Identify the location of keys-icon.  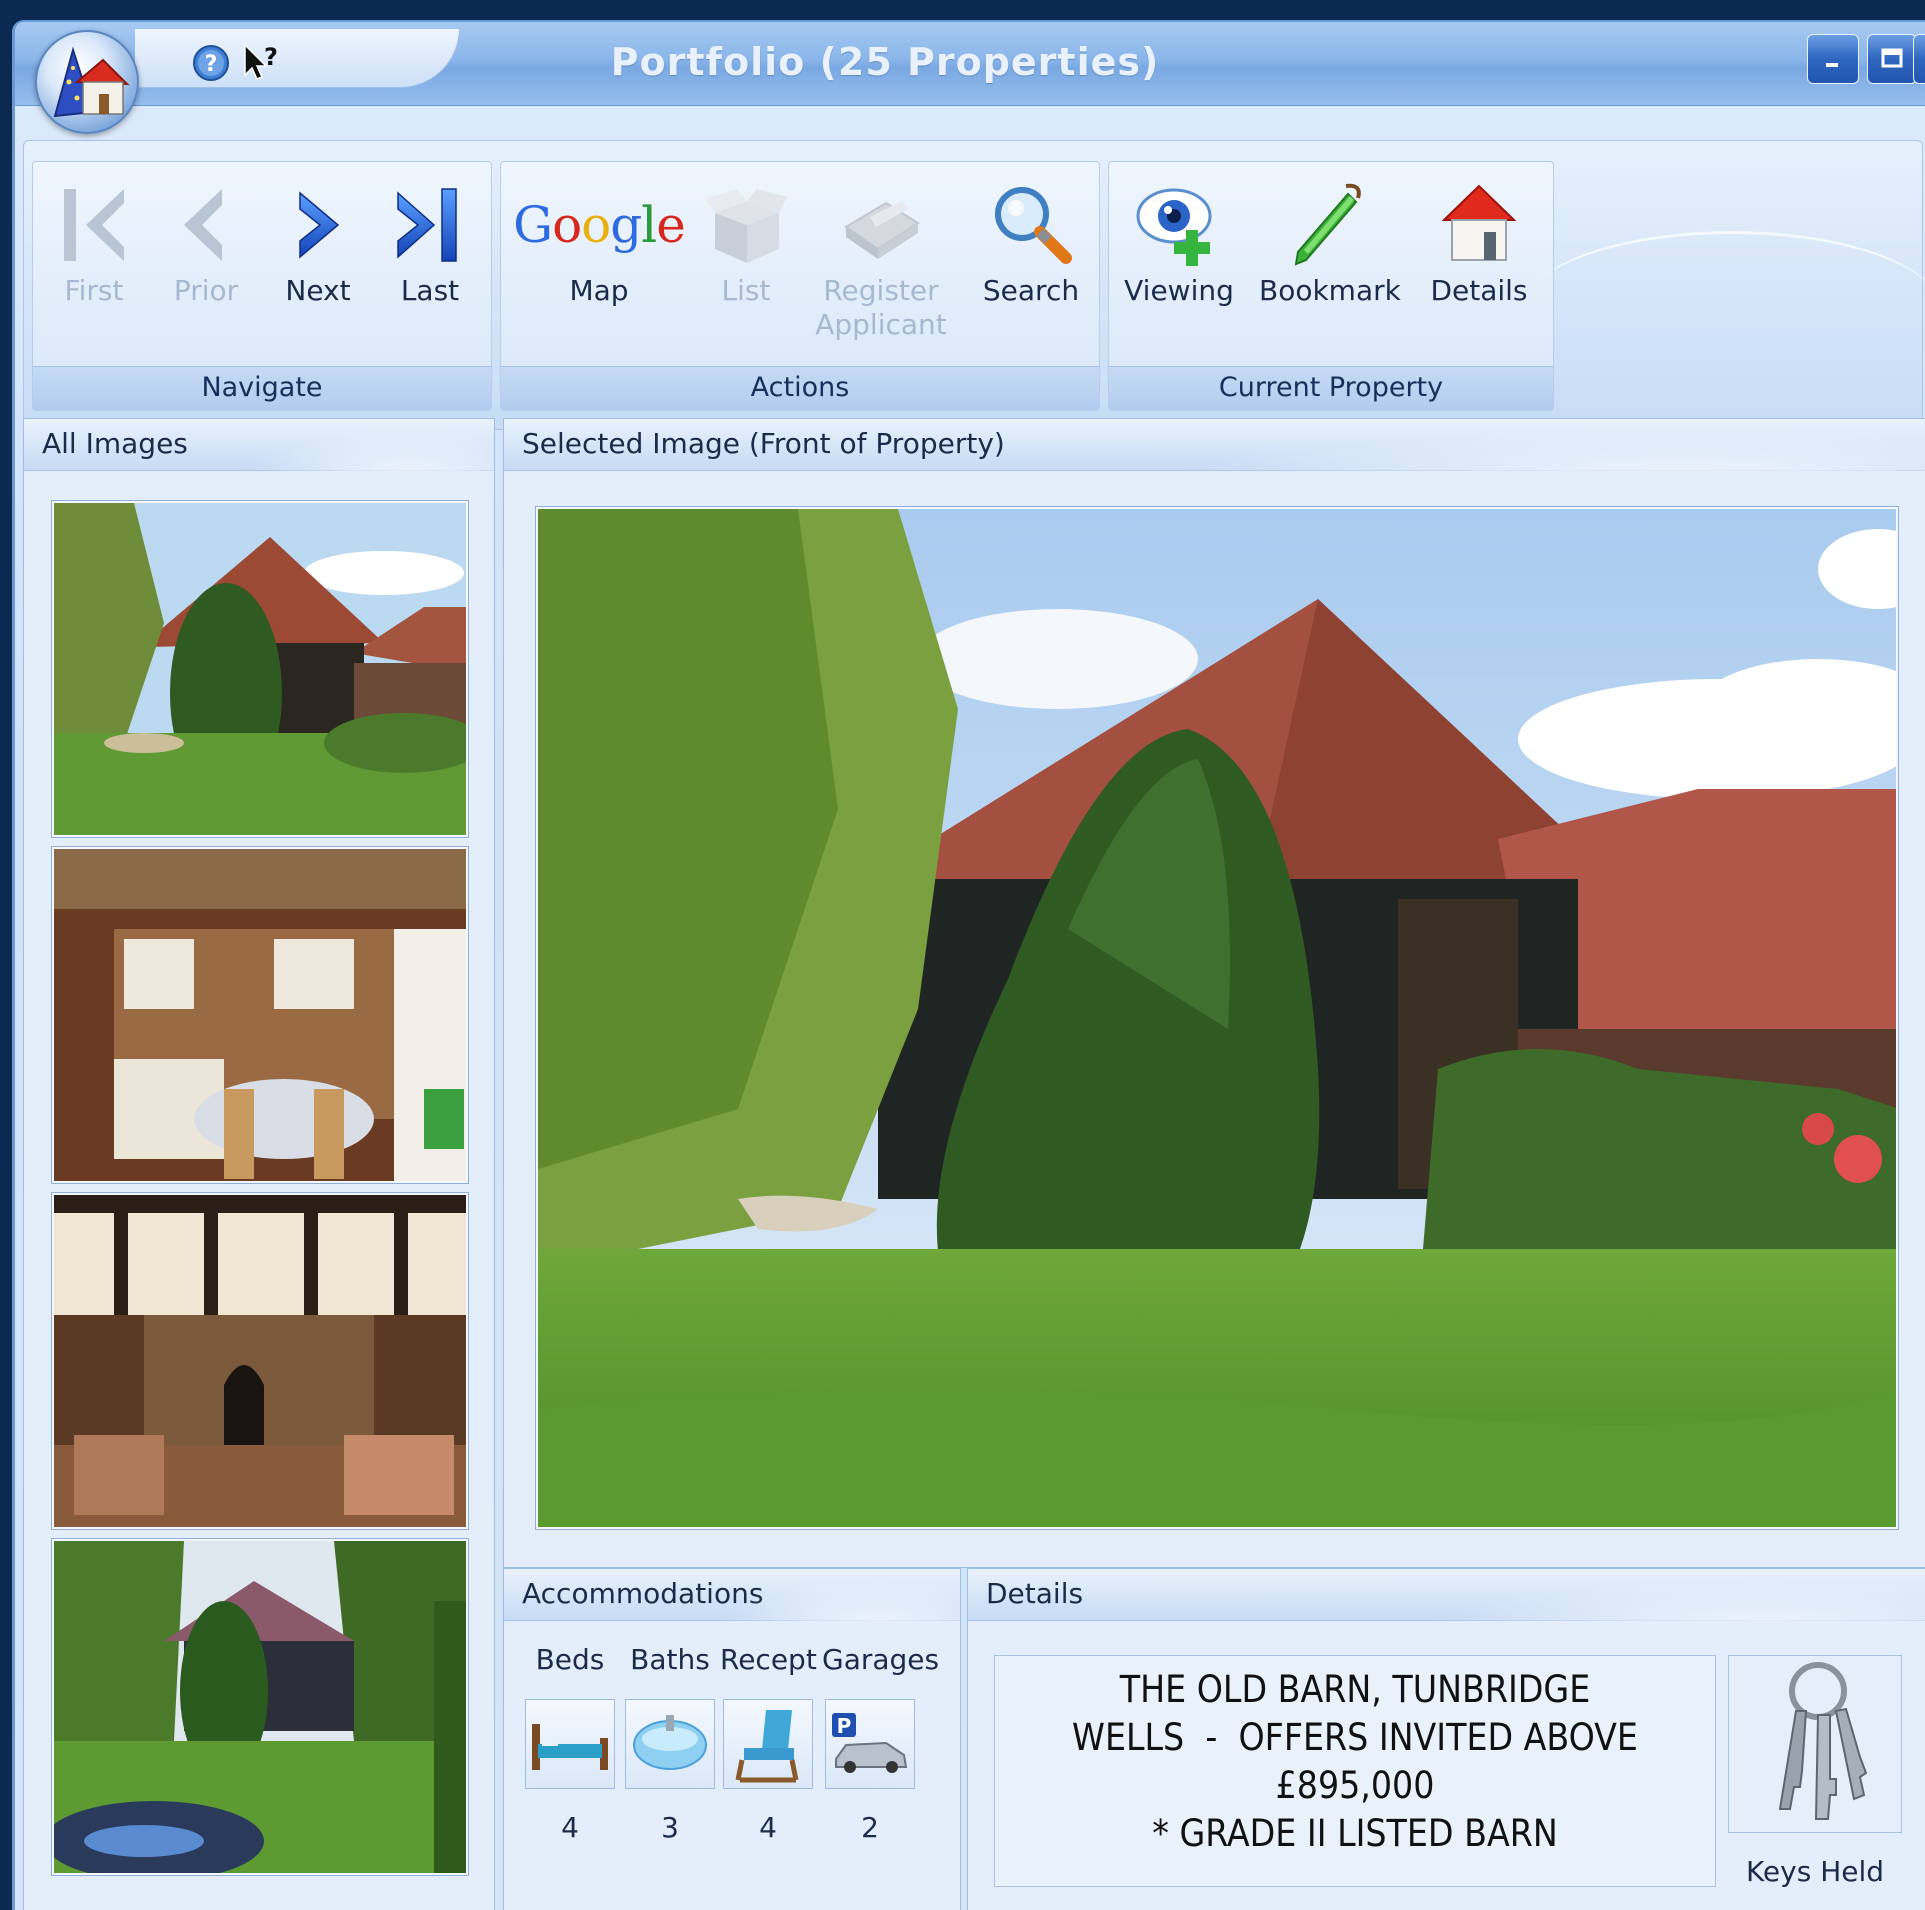
(1823, 1741).